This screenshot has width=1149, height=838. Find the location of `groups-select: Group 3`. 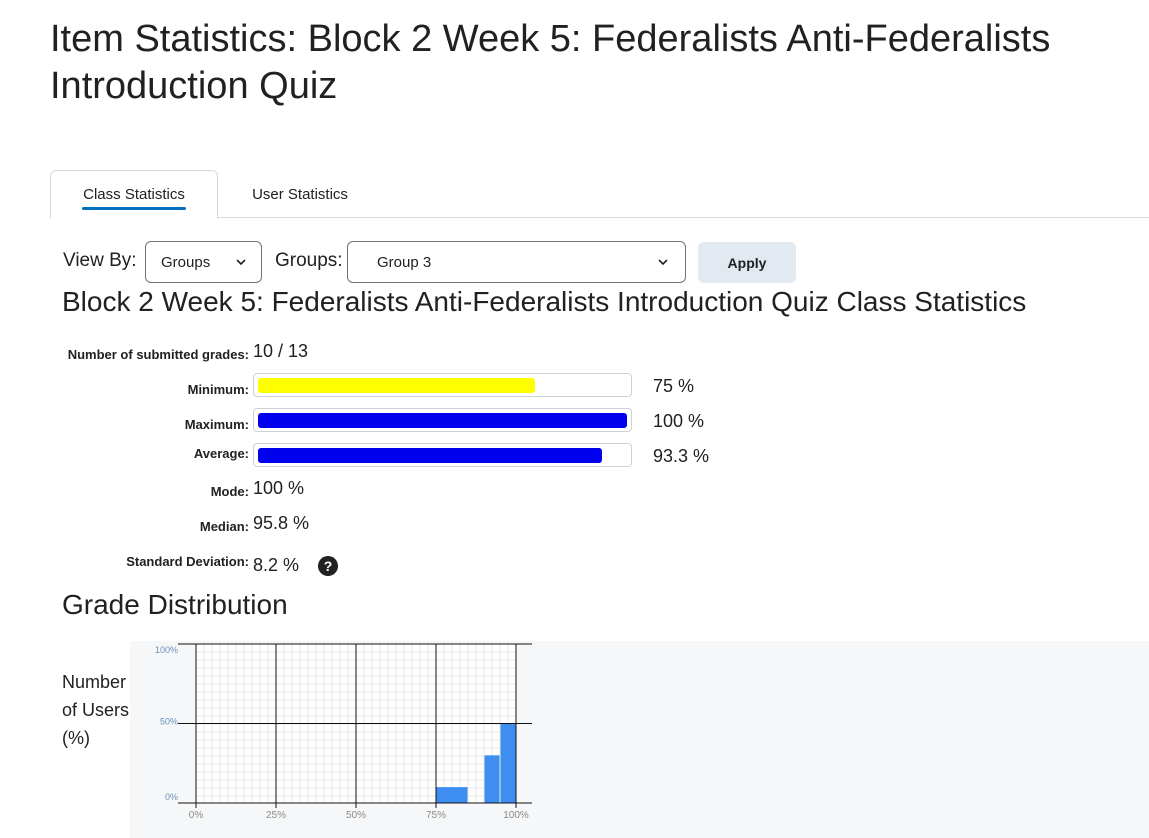

groups-select: Group 3 is located at coordinates (516, 262).